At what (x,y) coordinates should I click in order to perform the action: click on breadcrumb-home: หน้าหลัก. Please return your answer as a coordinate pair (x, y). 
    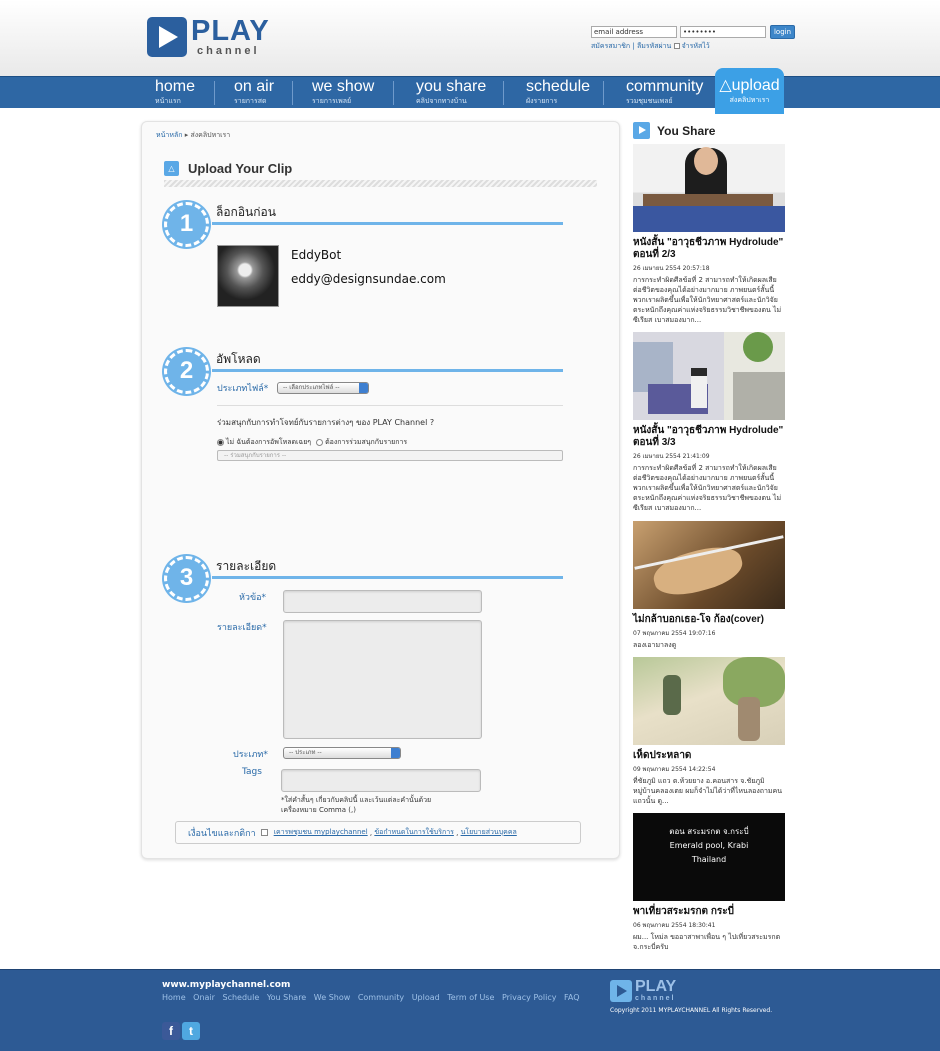
    Looking at the image, I should click on (169, 135).